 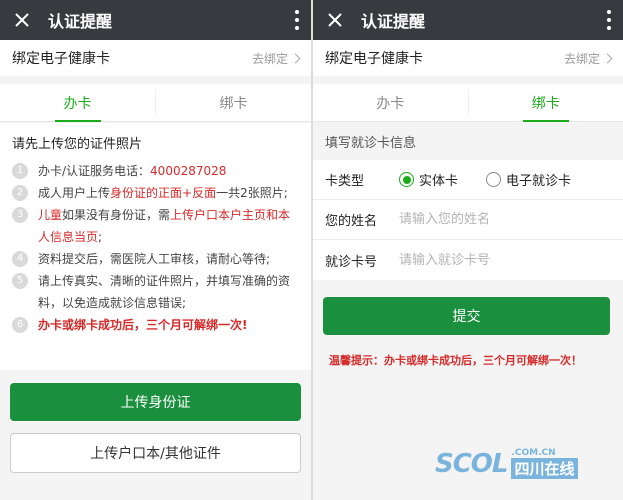 What do you see at coordinates (539, 181) in the screenshot?
I see `radio-label: 电子就诊卡` at bounding box center [539, 181].